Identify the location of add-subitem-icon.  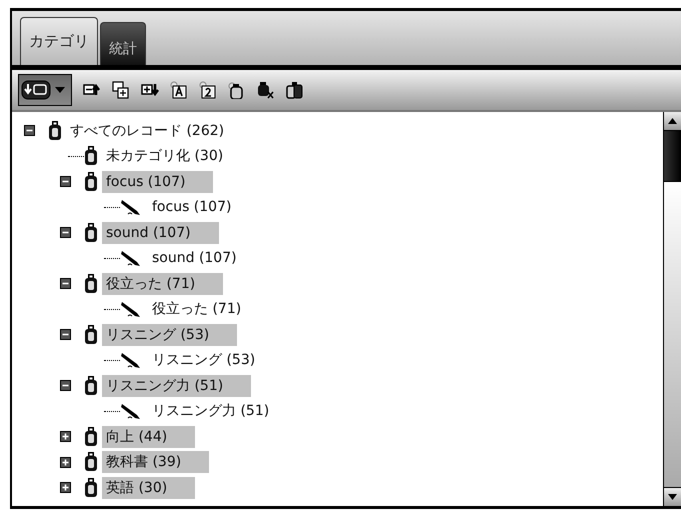
(121, 90).